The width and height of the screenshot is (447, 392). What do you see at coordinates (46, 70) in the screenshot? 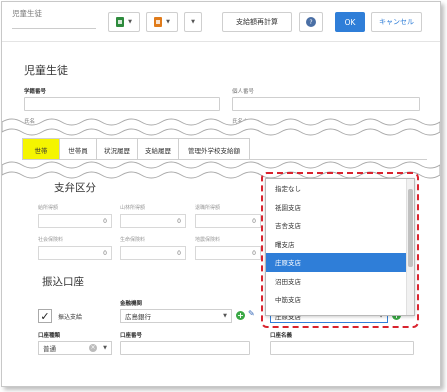
I see `section-title: 児童生徒` at bounding box center [46, 70].